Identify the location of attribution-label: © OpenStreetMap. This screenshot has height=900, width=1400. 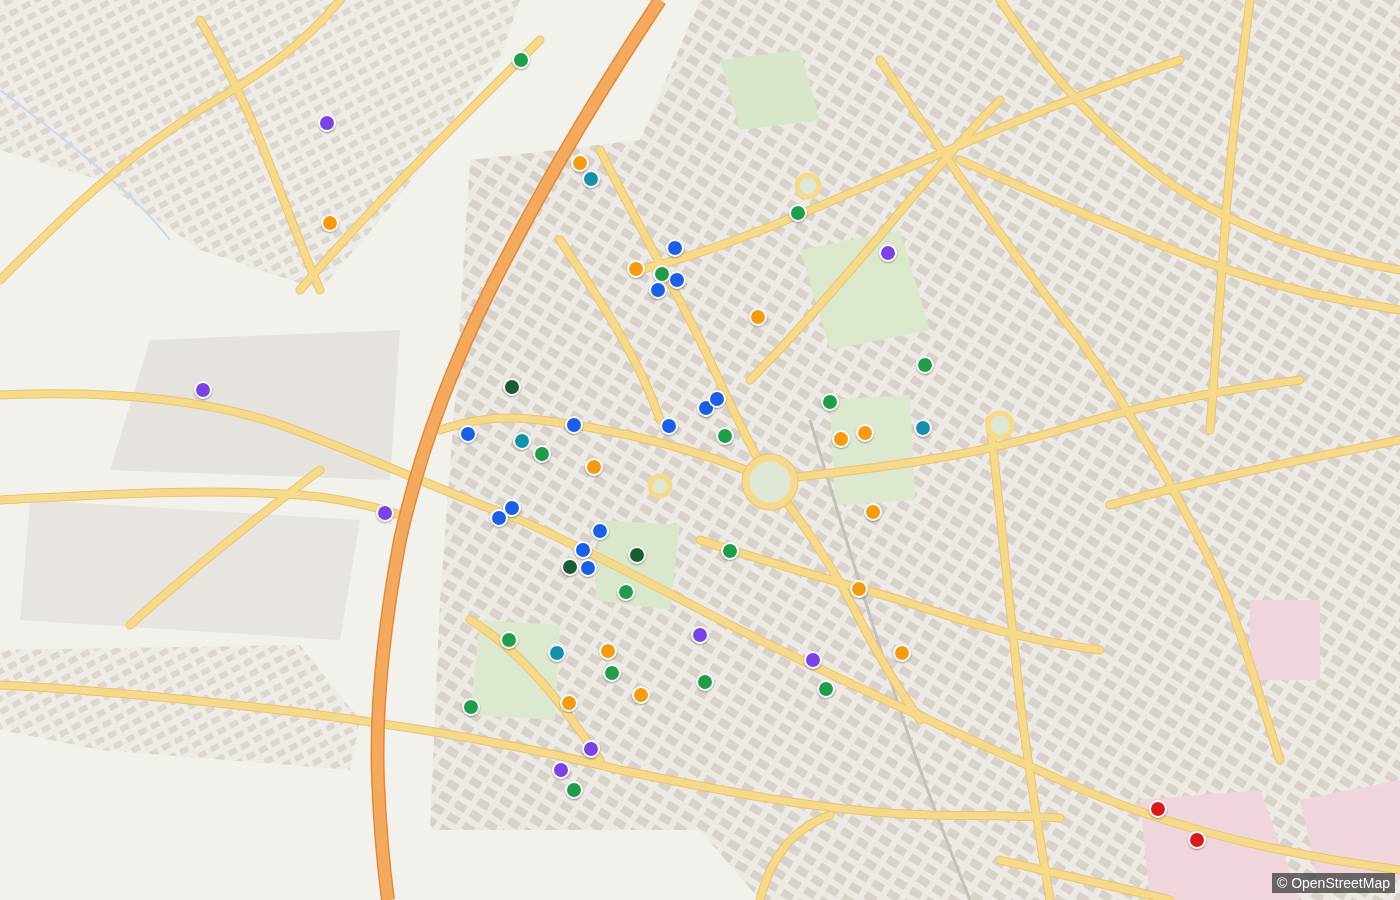
(1333, 883).